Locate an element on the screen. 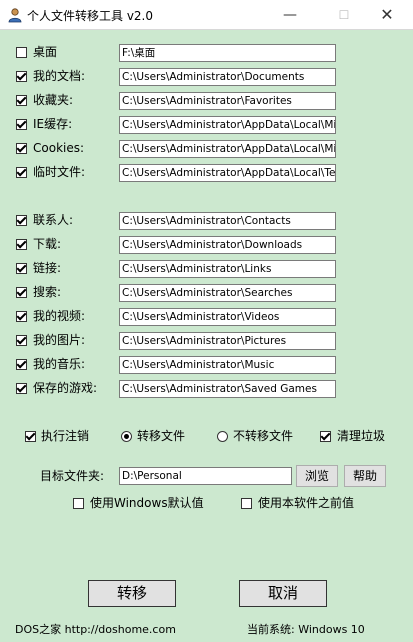 The width and height of the screenshot is (413, 642). folder-label: 我的音乐: is located at coordinates (59, 364).